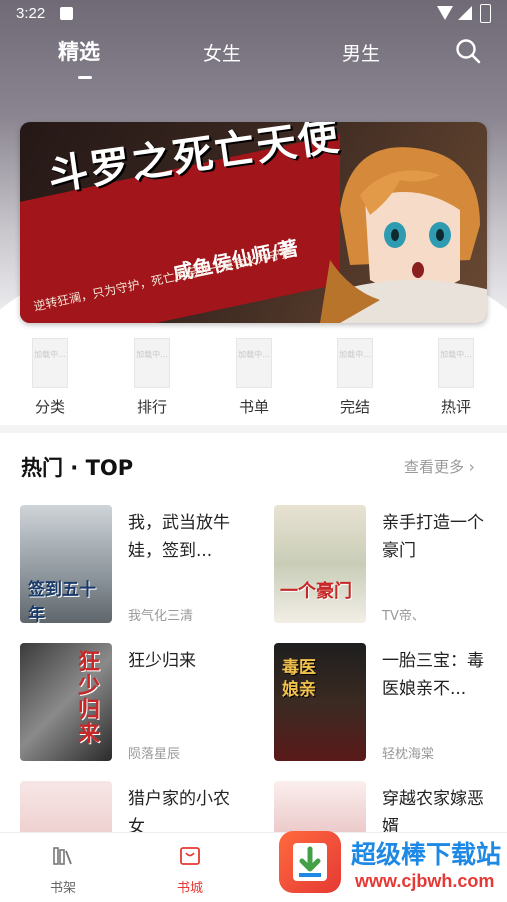 The height and width of the screenshot is (902, 507). Describe the element at coordinates (66, 702) in the screenshot. I see `book-cover: 狂少归来` at that location.